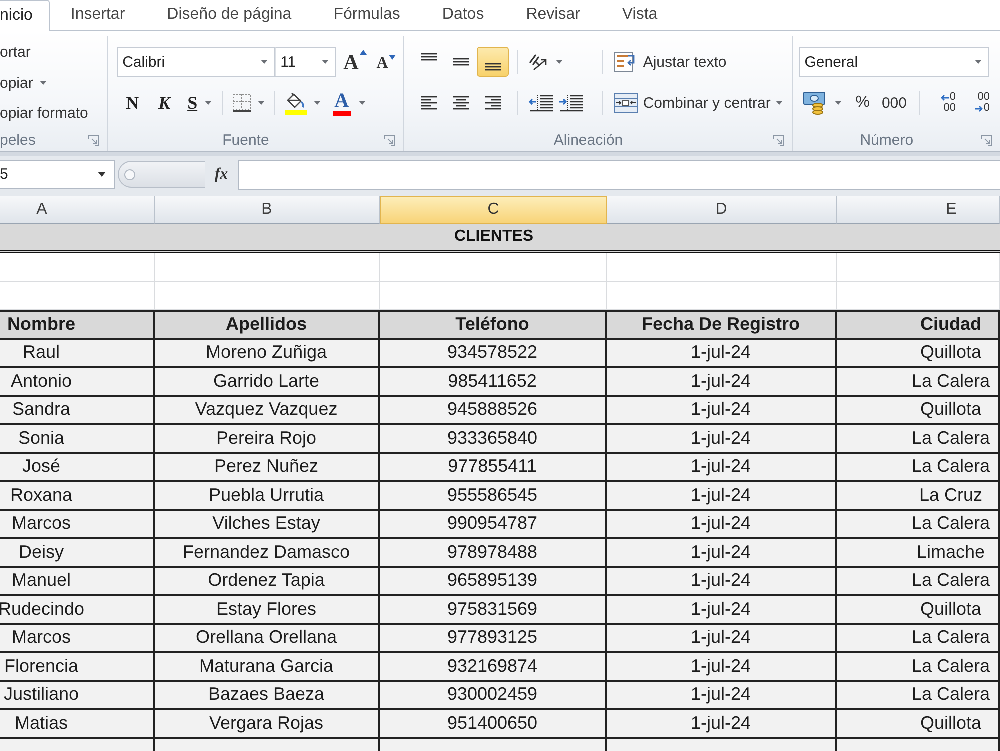 This screenshot has height=751, width=1000. I want to click on table-cell: 977855411, so click(493, 468).